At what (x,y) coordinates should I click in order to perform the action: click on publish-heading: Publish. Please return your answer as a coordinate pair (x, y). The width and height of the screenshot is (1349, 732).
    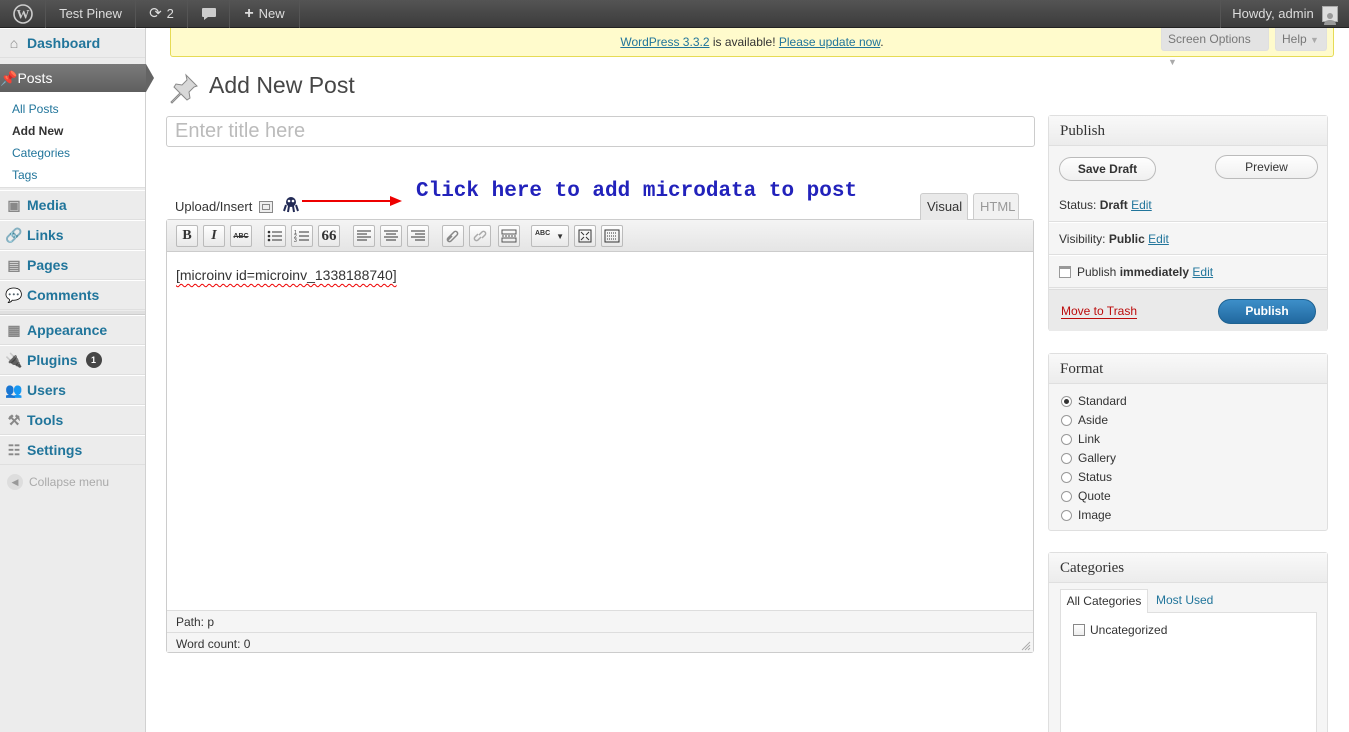
    Looking at the image, I should click on (1188, 131).